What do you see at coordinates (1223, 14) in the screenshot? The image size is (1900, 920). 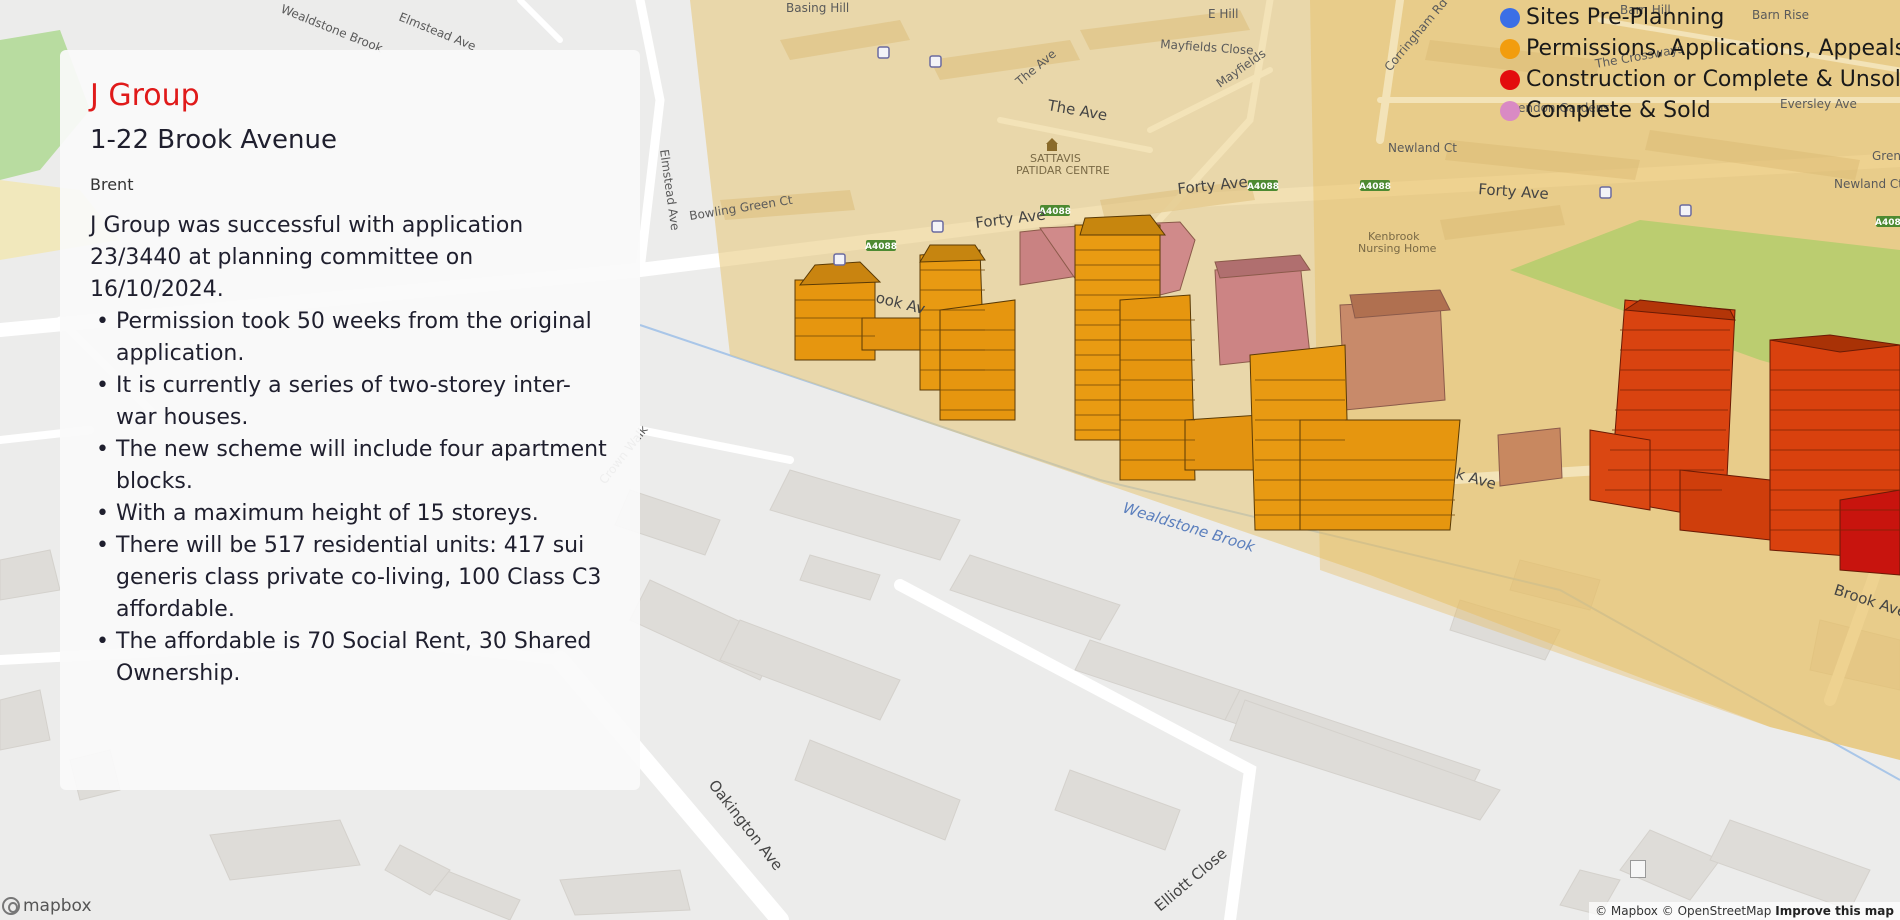 I see `map-label-e-hill: E Hill` at bounding box center [1223, 14].